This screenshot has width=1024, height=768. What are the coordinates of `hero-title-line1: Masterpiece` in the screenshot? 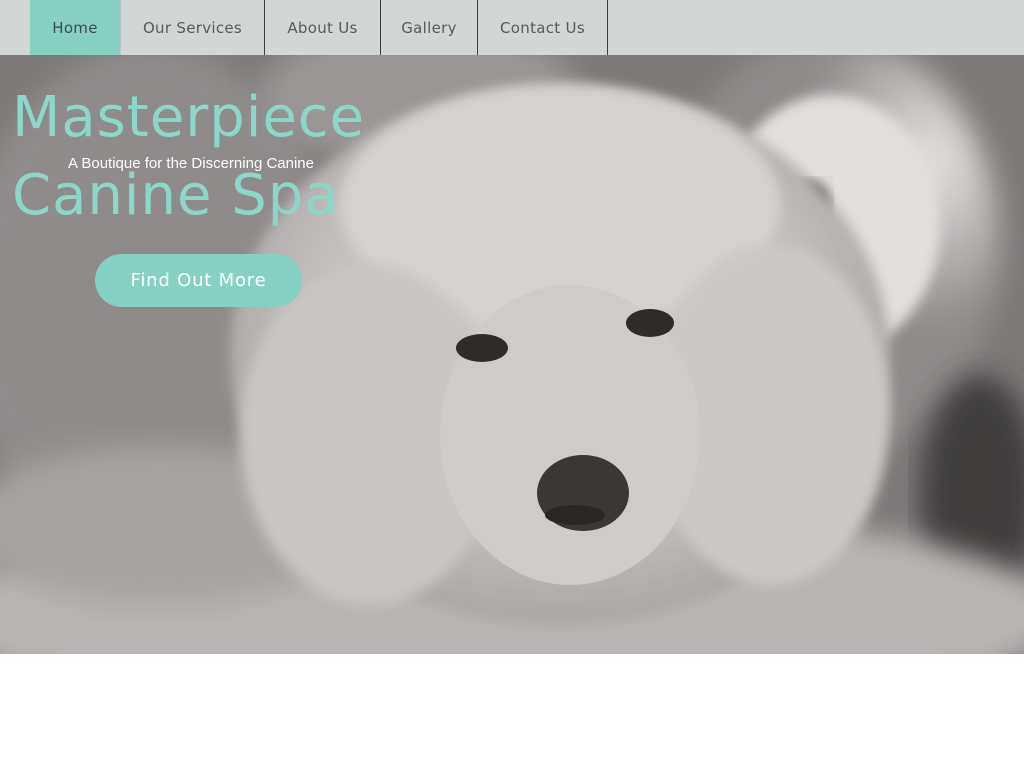 It's located at (189, 117).